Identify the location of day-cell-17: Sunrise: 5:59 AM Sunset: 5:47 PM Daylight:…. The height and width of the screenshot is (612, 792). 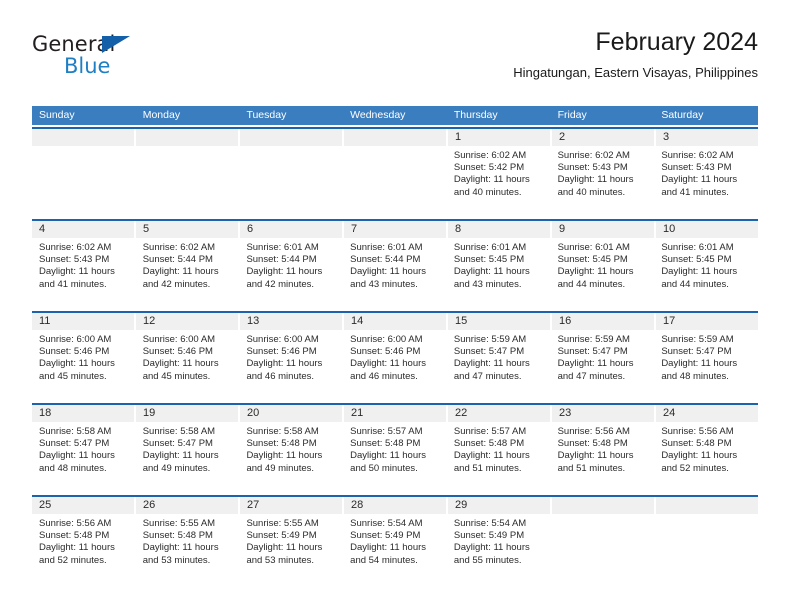
(706, 365).